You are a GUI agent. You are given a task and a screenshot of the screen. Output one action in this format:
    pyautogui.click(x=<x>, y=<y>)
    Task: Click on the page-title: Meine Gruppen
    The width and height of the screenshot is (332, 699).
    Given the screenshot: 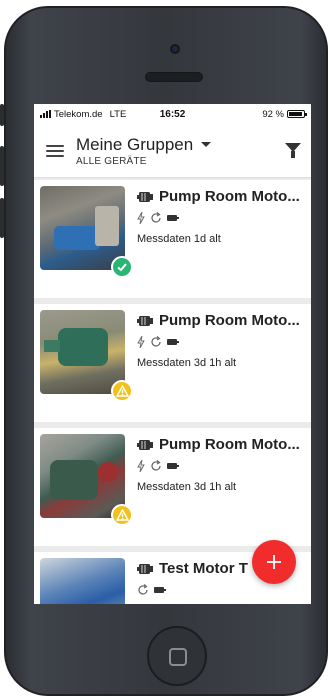 What is the action you would take?
    pyautogui.click(x=135, y=144)
    